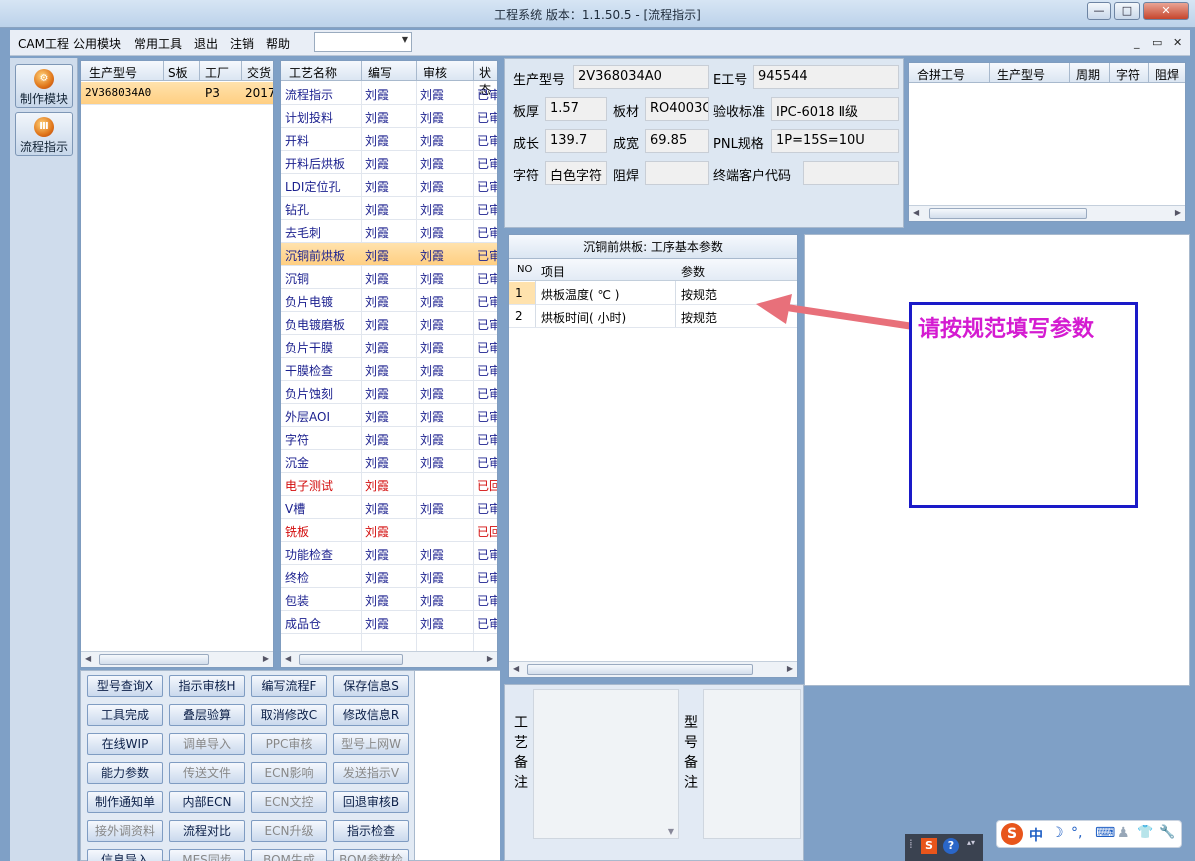 The image size is (1195, 861). Describe the element at coordinates (677, 173) in the screenshot. I see `field-mask` at that location.